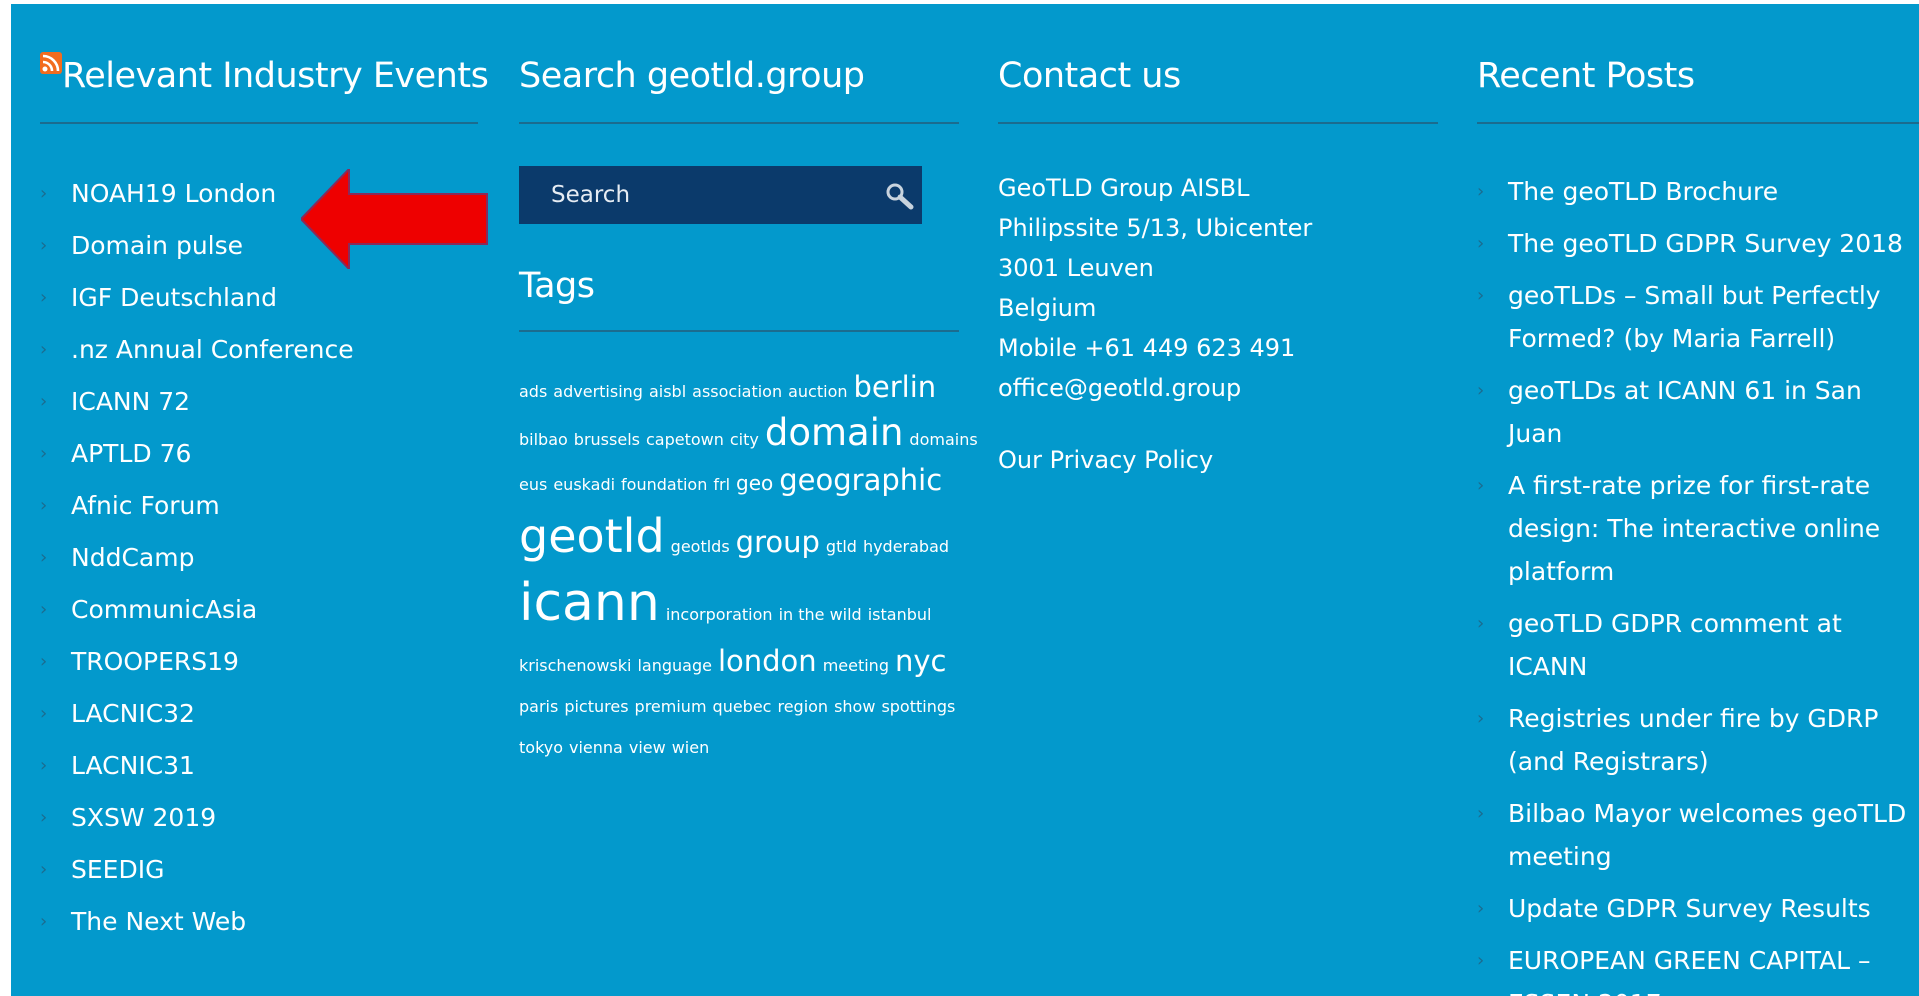  I want to click on tag-link: icann, so click(589, 603).